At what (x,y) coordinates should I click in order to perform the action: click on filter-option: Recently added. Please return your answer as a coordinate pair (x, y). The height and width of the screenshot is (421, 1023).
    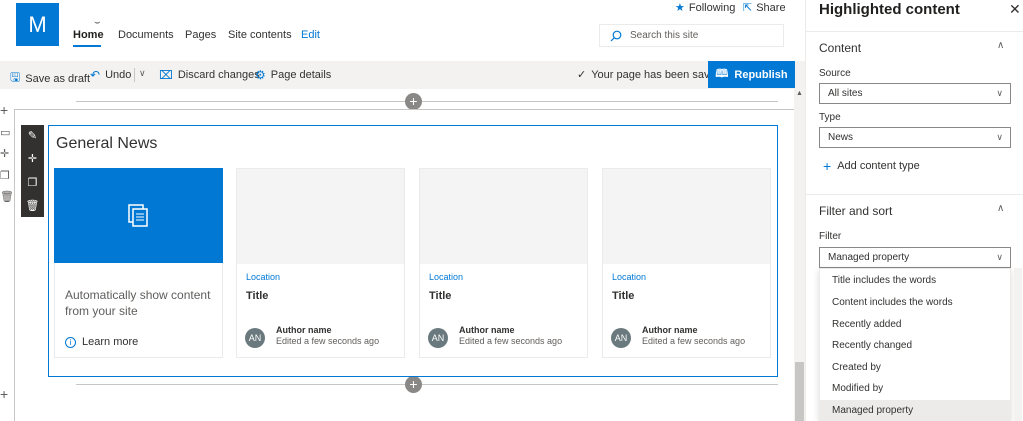
    Looking at the image, I should click on (915, 324).